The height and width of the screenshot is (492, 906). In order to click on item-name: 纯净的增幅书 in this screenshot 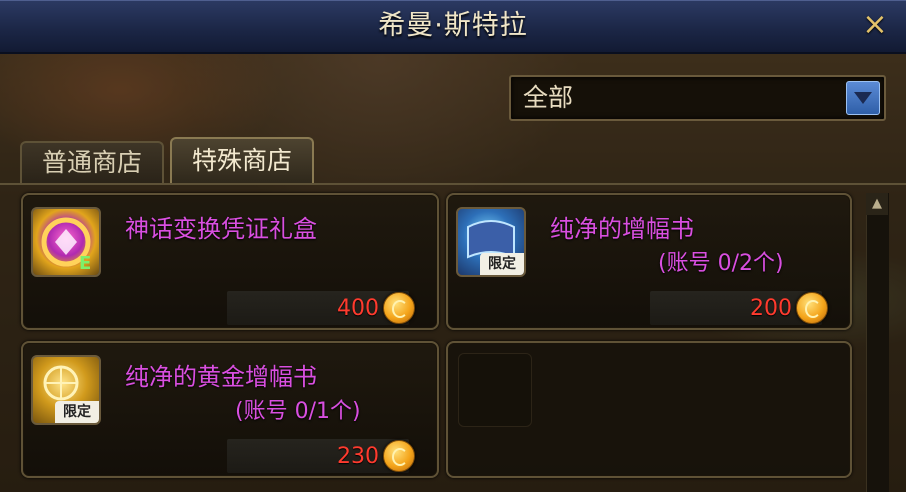, I will do `click(622, 229)`.